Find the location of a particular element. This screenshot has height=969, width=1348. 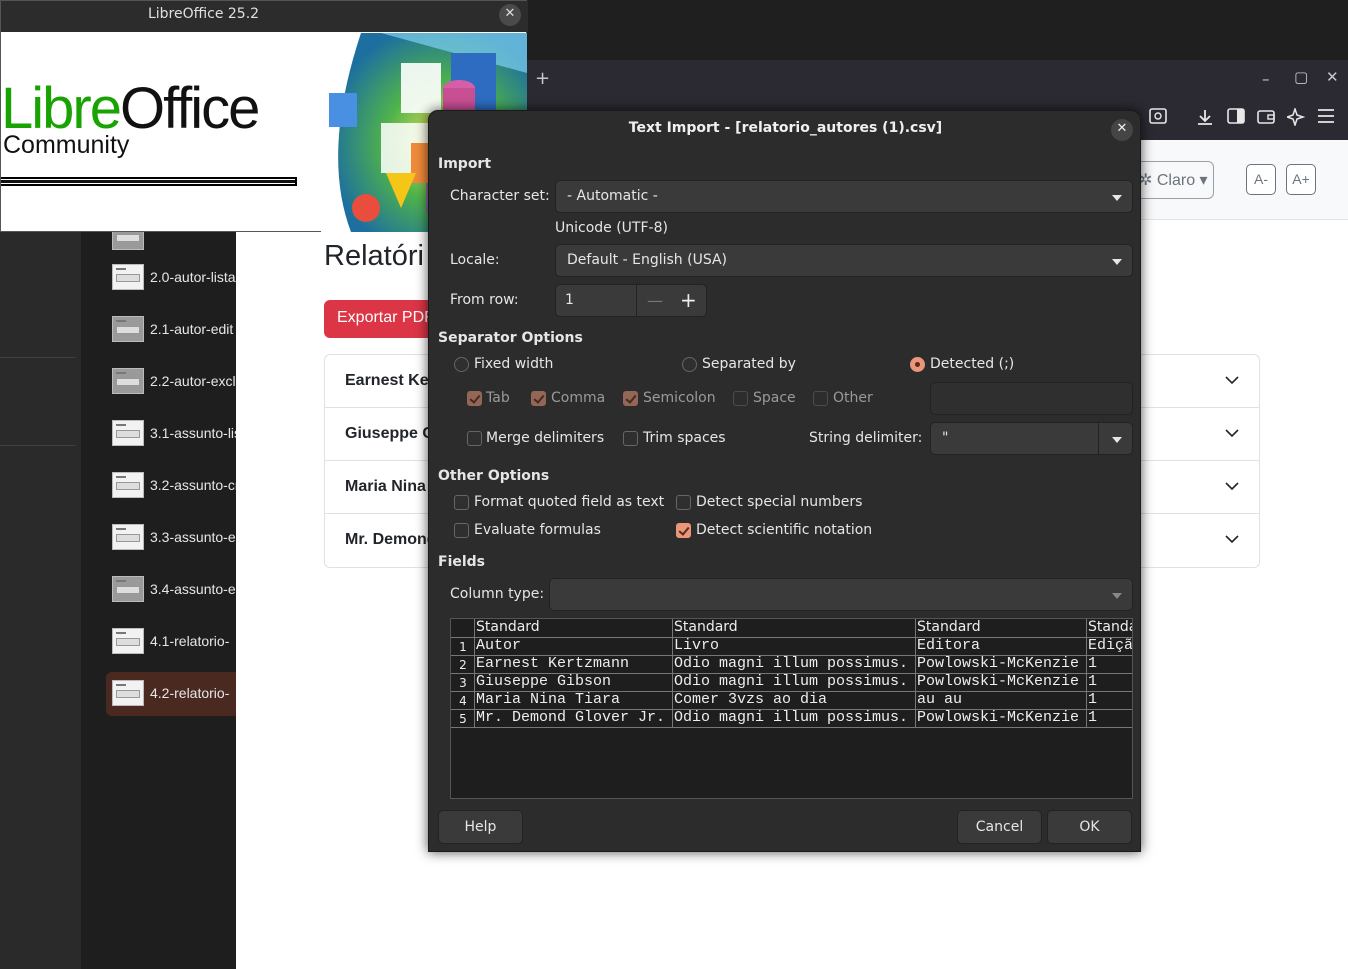

separated-by-radio is located at coordinates (689, 364).